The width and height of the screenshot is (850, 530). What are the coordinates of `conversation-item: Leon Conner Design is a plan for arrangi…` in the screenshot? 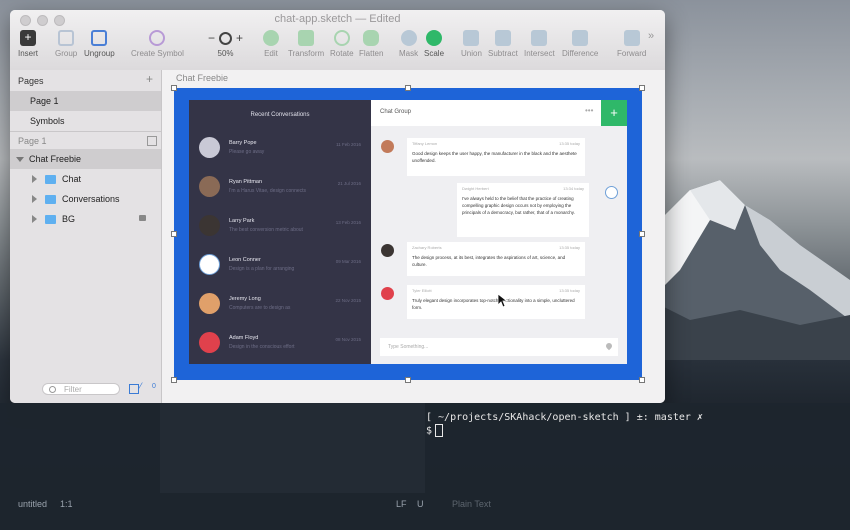 It's located at (280, 266).